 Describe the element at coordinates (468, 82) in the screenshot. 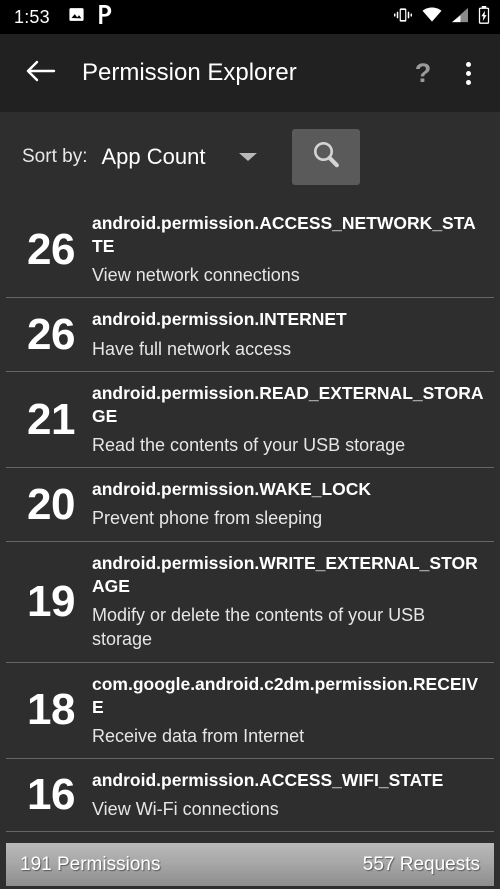

I see `overflow-menu-icon-dot3` at that location.